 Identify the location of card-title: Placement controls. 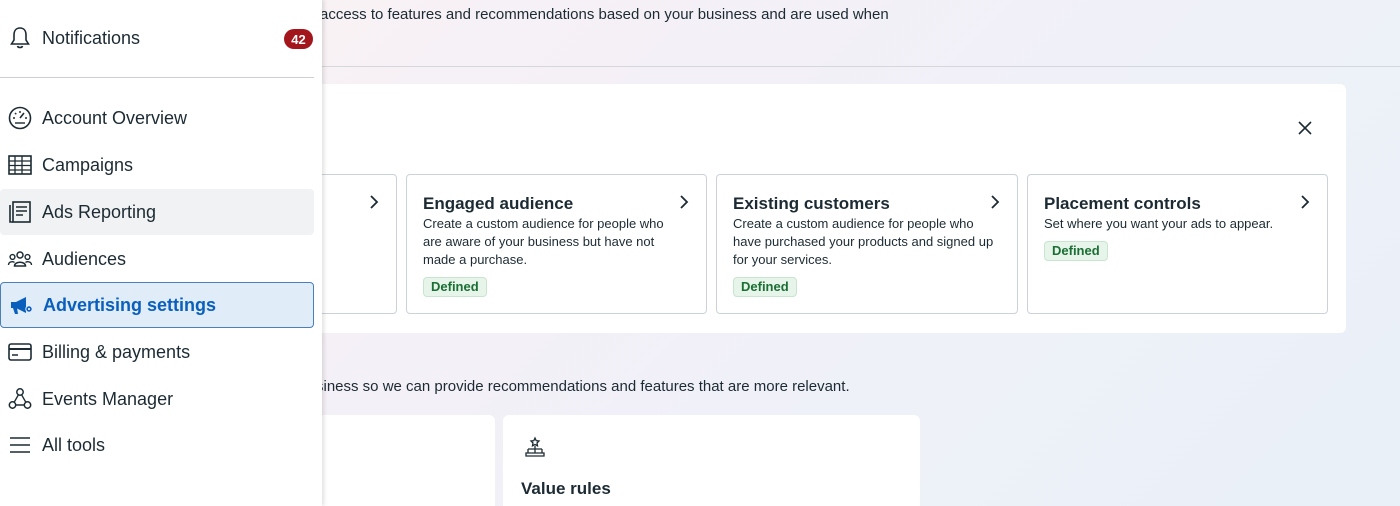
(1122, 203).